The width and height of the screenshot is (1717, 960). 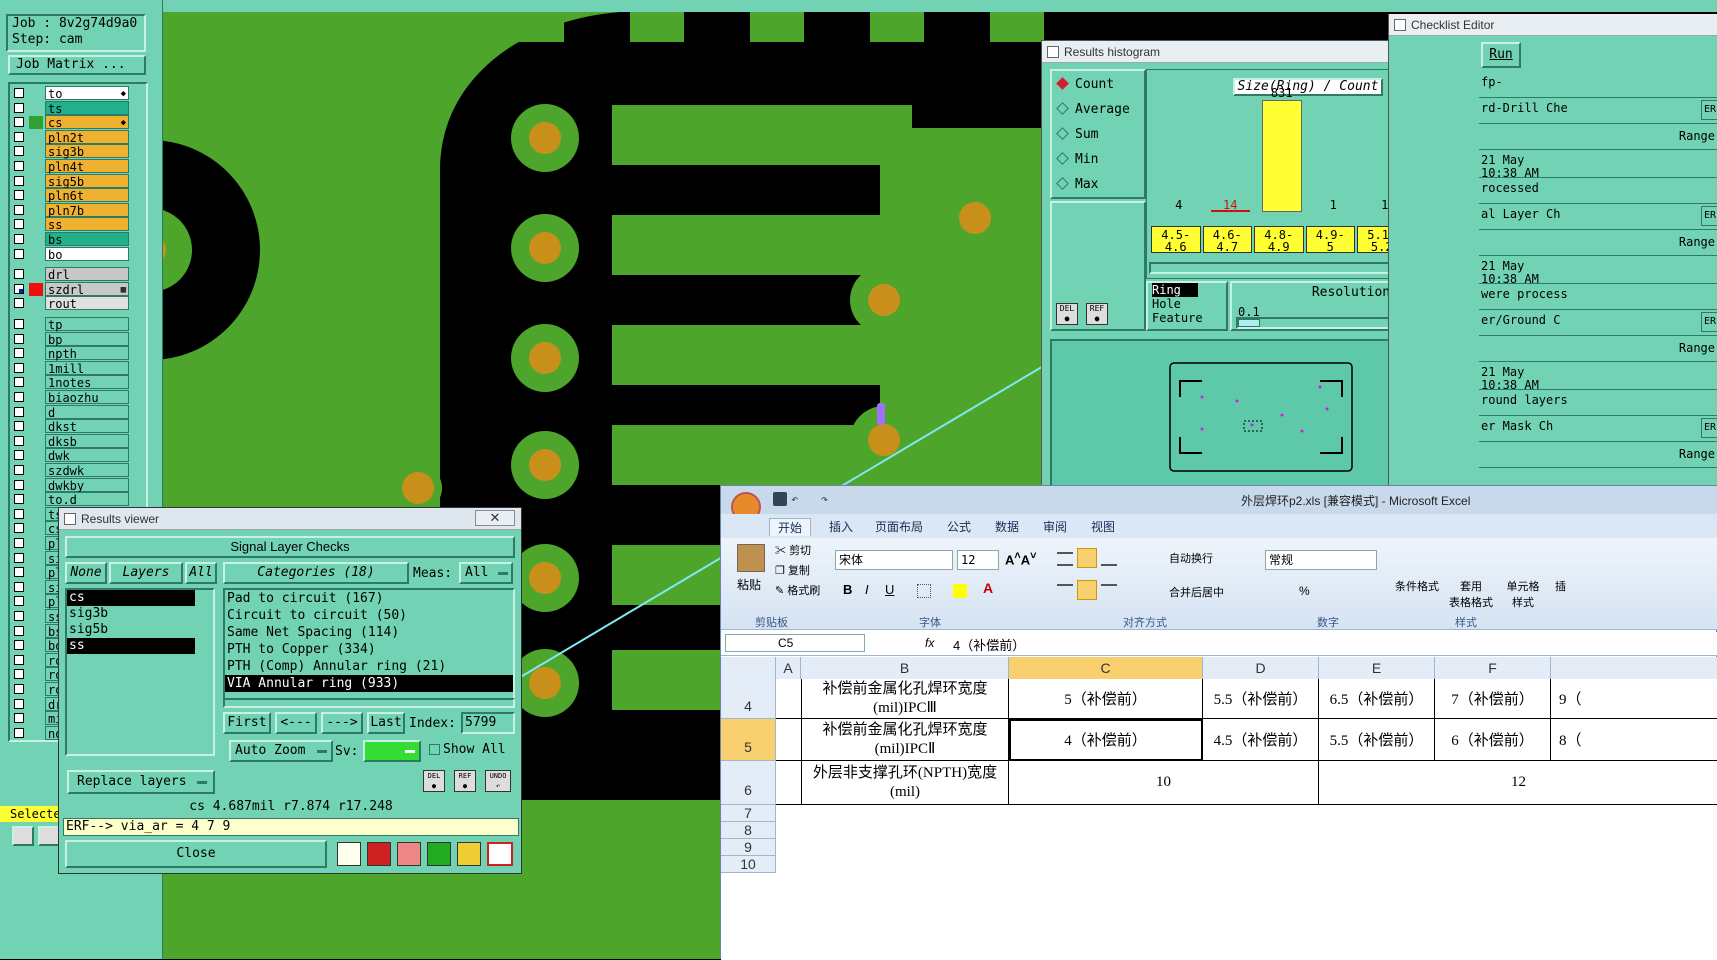 I want to click on layer-row: szdrl ▦, so click(x=72, y=289).